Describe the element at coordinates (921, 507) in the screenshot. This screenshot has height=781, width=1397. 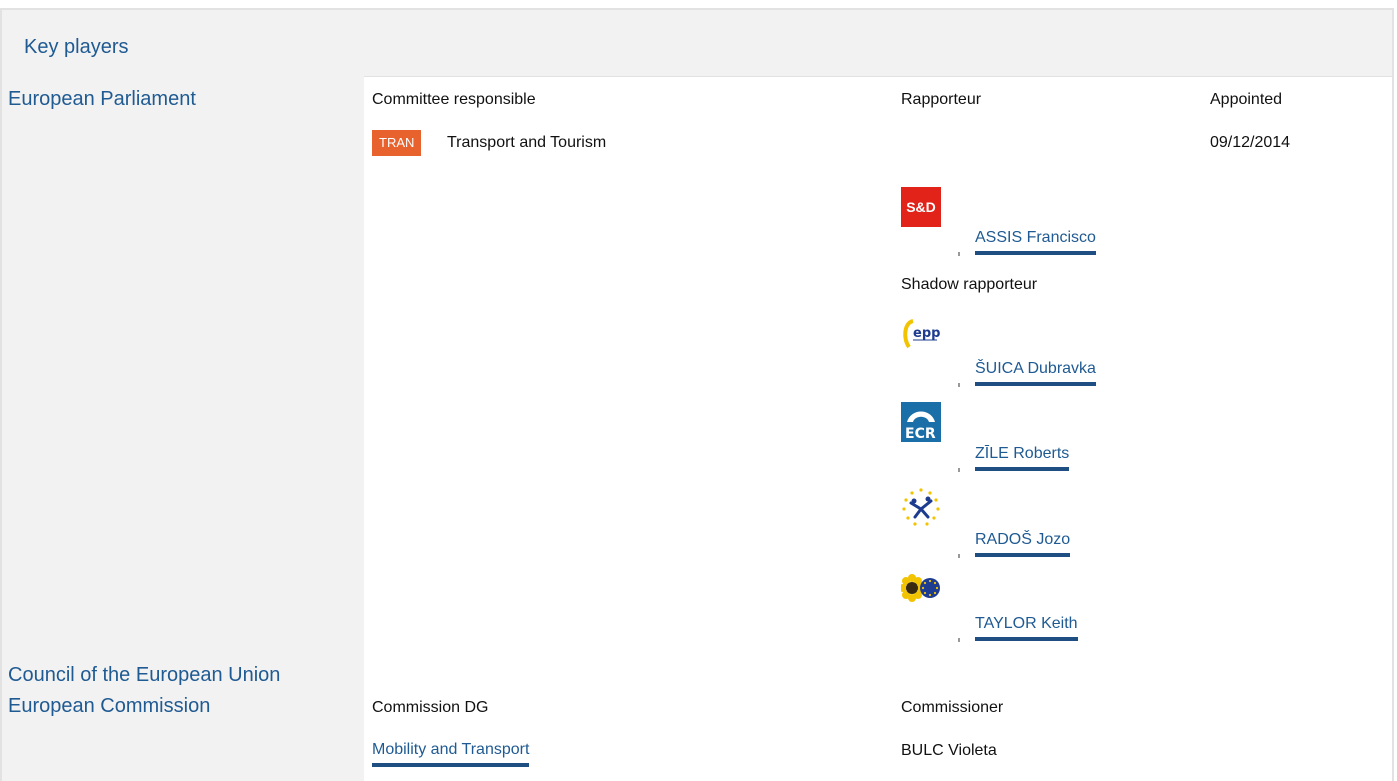
I see `stars-group-logo` at that location.